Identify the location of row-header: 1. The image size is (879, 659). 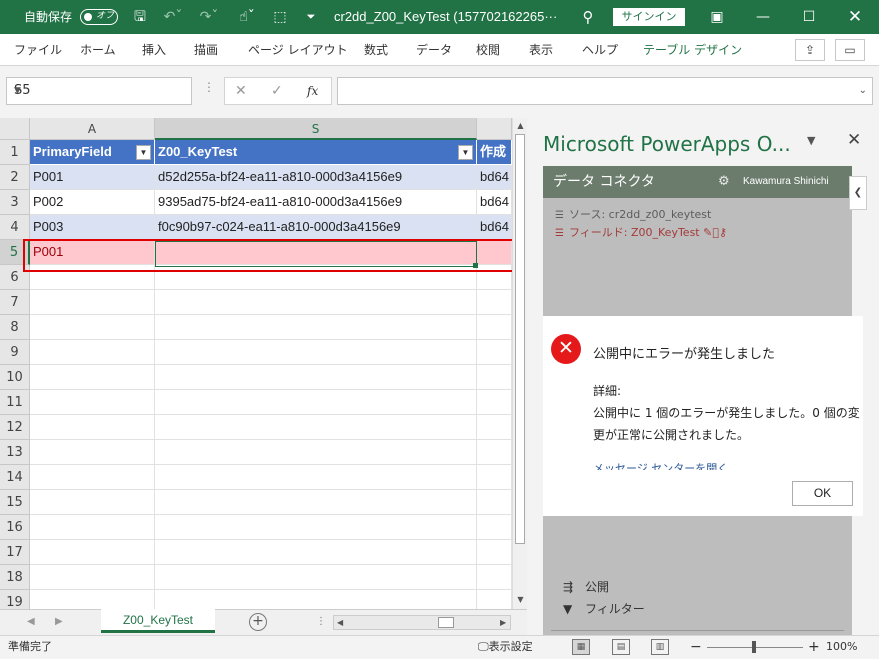
(15, 152).